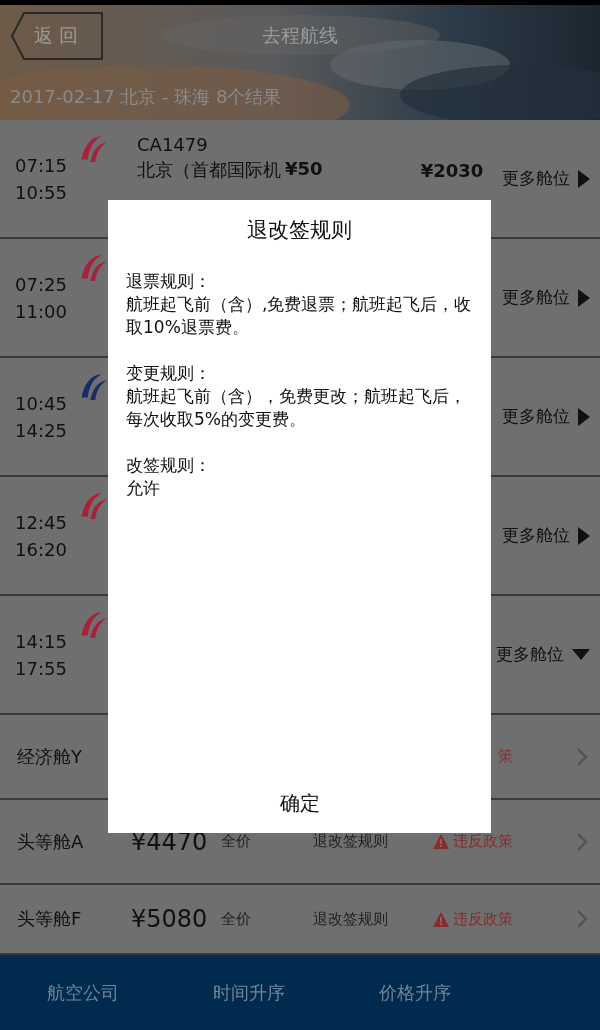 The width and height of the screenshot is (600, 1030). Describe the element at coordinates (41, 192) in the screenshot. I see `arrival-time: 10:55` at that location.